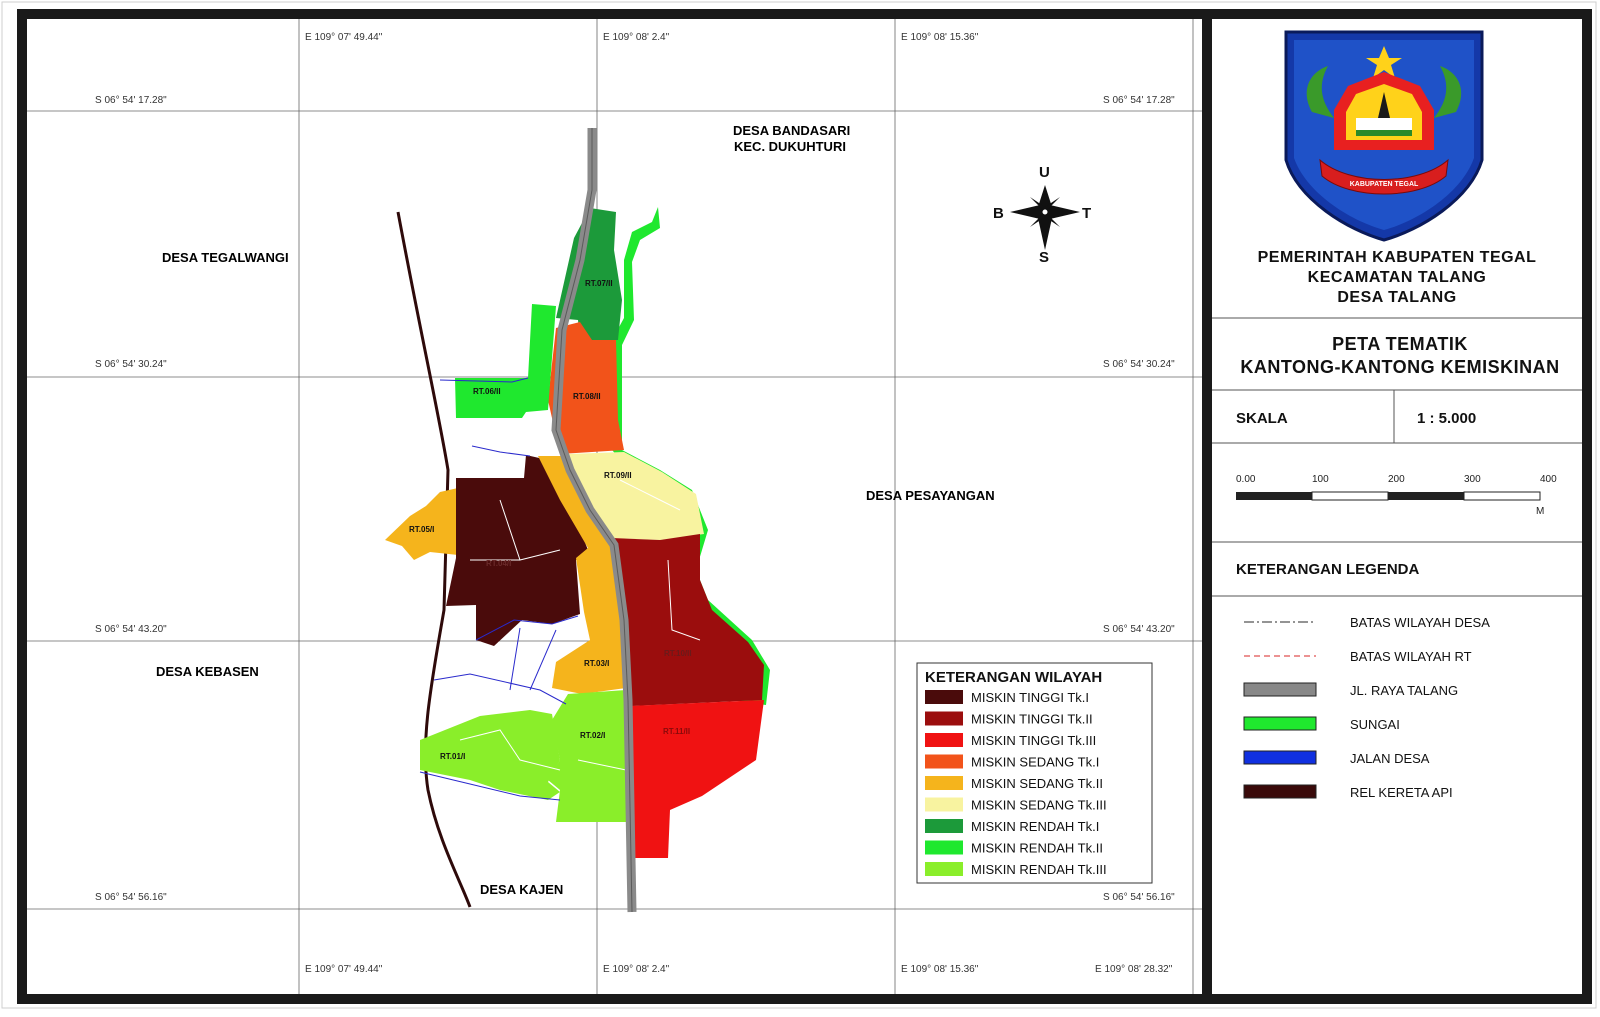  I want to click on wilayah-legend-label: MISKIN RENDAH Tk.I, so click(1035, 826).